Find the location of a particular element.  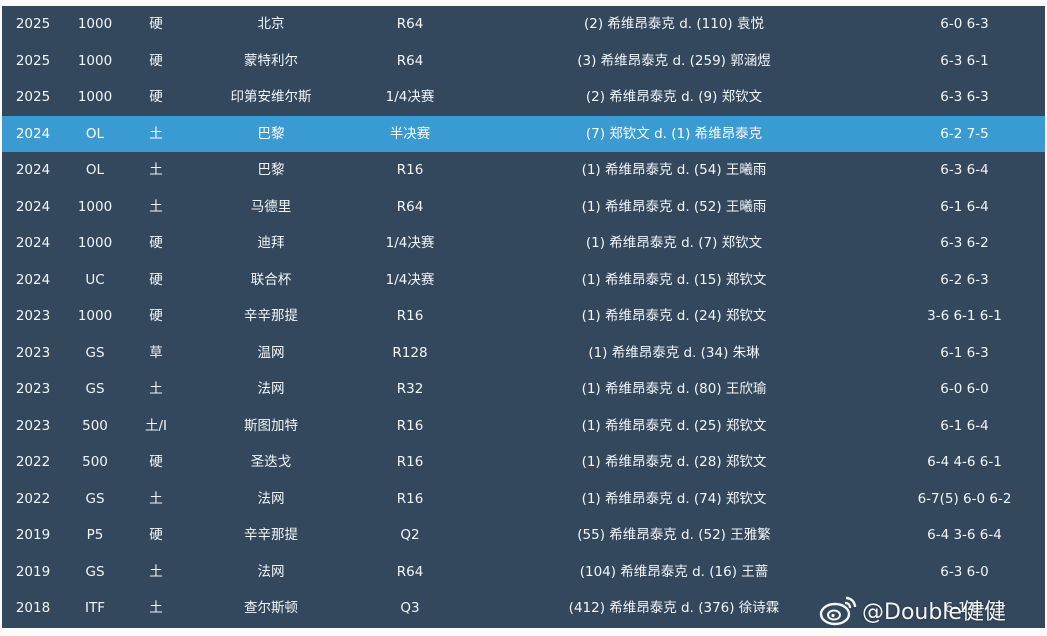

cell-score: 6-4 4-6 6-1 is located at coordinates (964, 462).